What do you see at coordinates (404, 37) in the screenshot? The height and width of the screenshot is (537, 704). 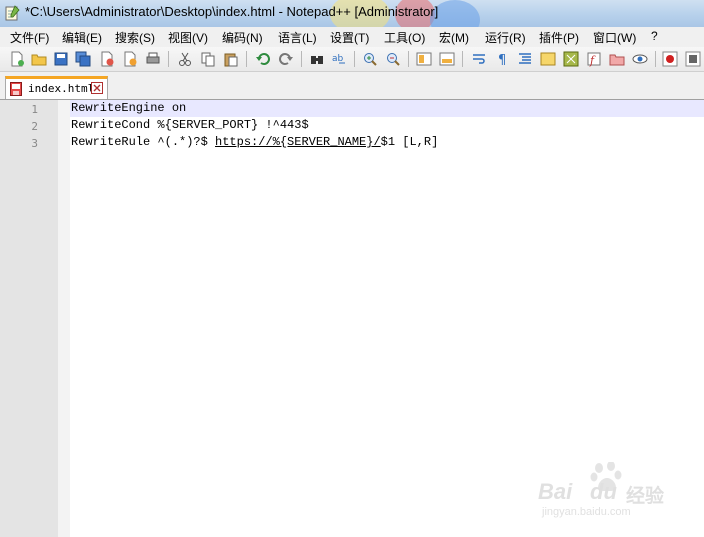 I see `menu-tools: 工具(O)` at bounding box center [404, 37].